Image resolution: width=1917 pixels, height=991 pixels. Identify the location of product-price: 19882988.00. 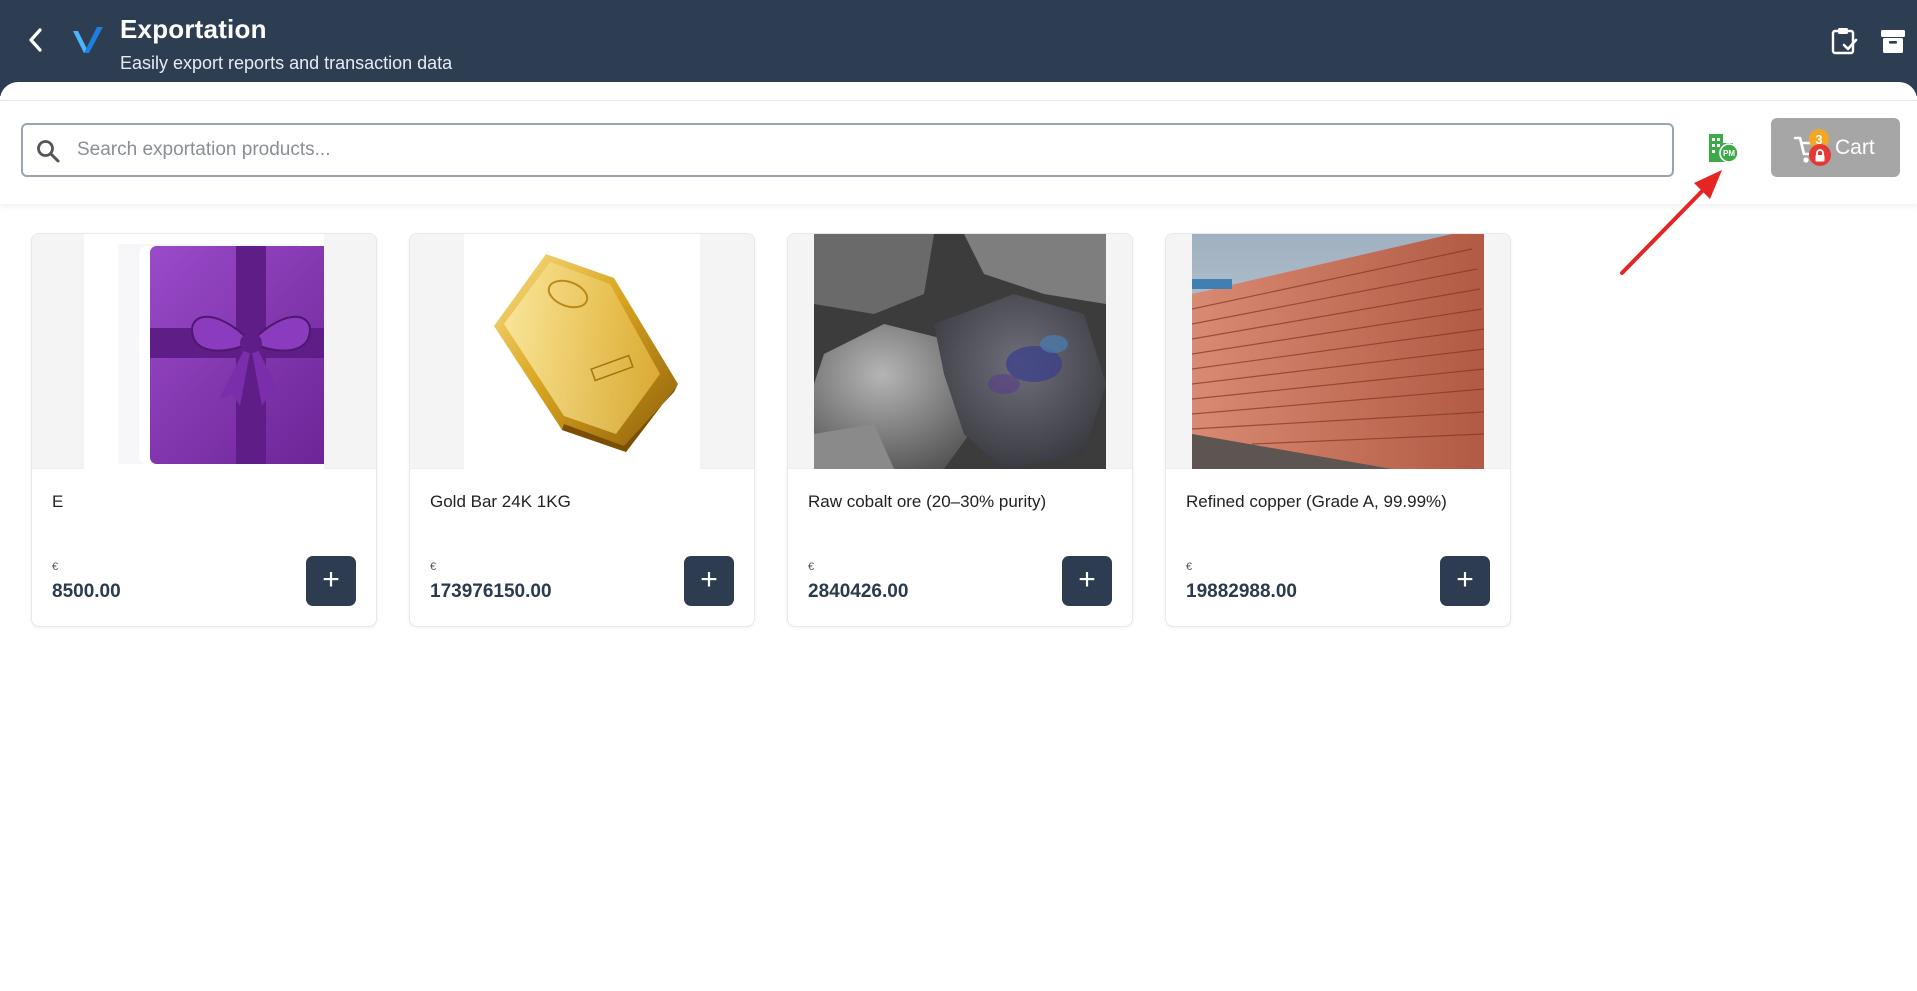
(1241, 591).